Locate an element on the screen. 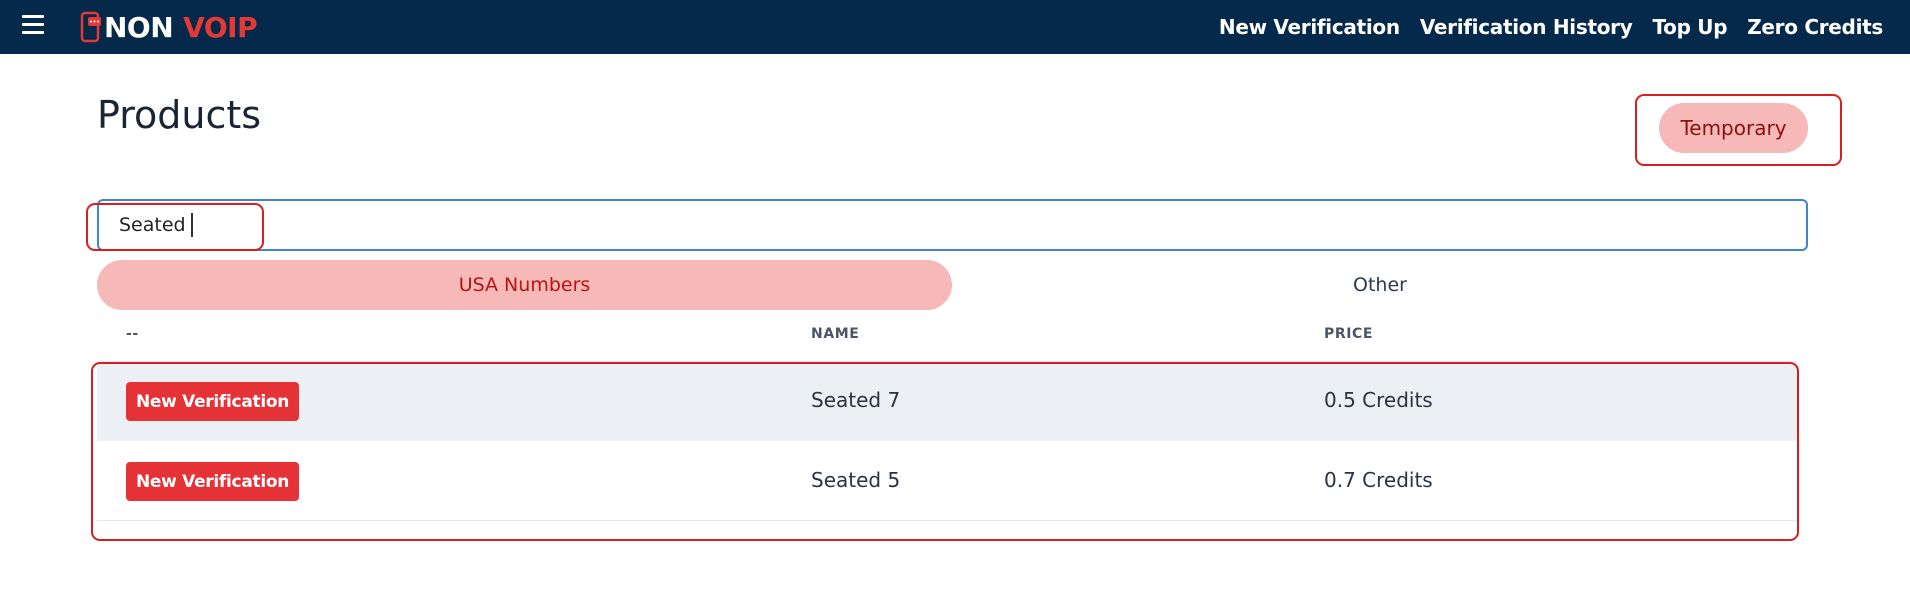 The width and height of the screenshot is (1910, 601). nav-link-new-verification: New Verification is located at coordinates (1309, 27).